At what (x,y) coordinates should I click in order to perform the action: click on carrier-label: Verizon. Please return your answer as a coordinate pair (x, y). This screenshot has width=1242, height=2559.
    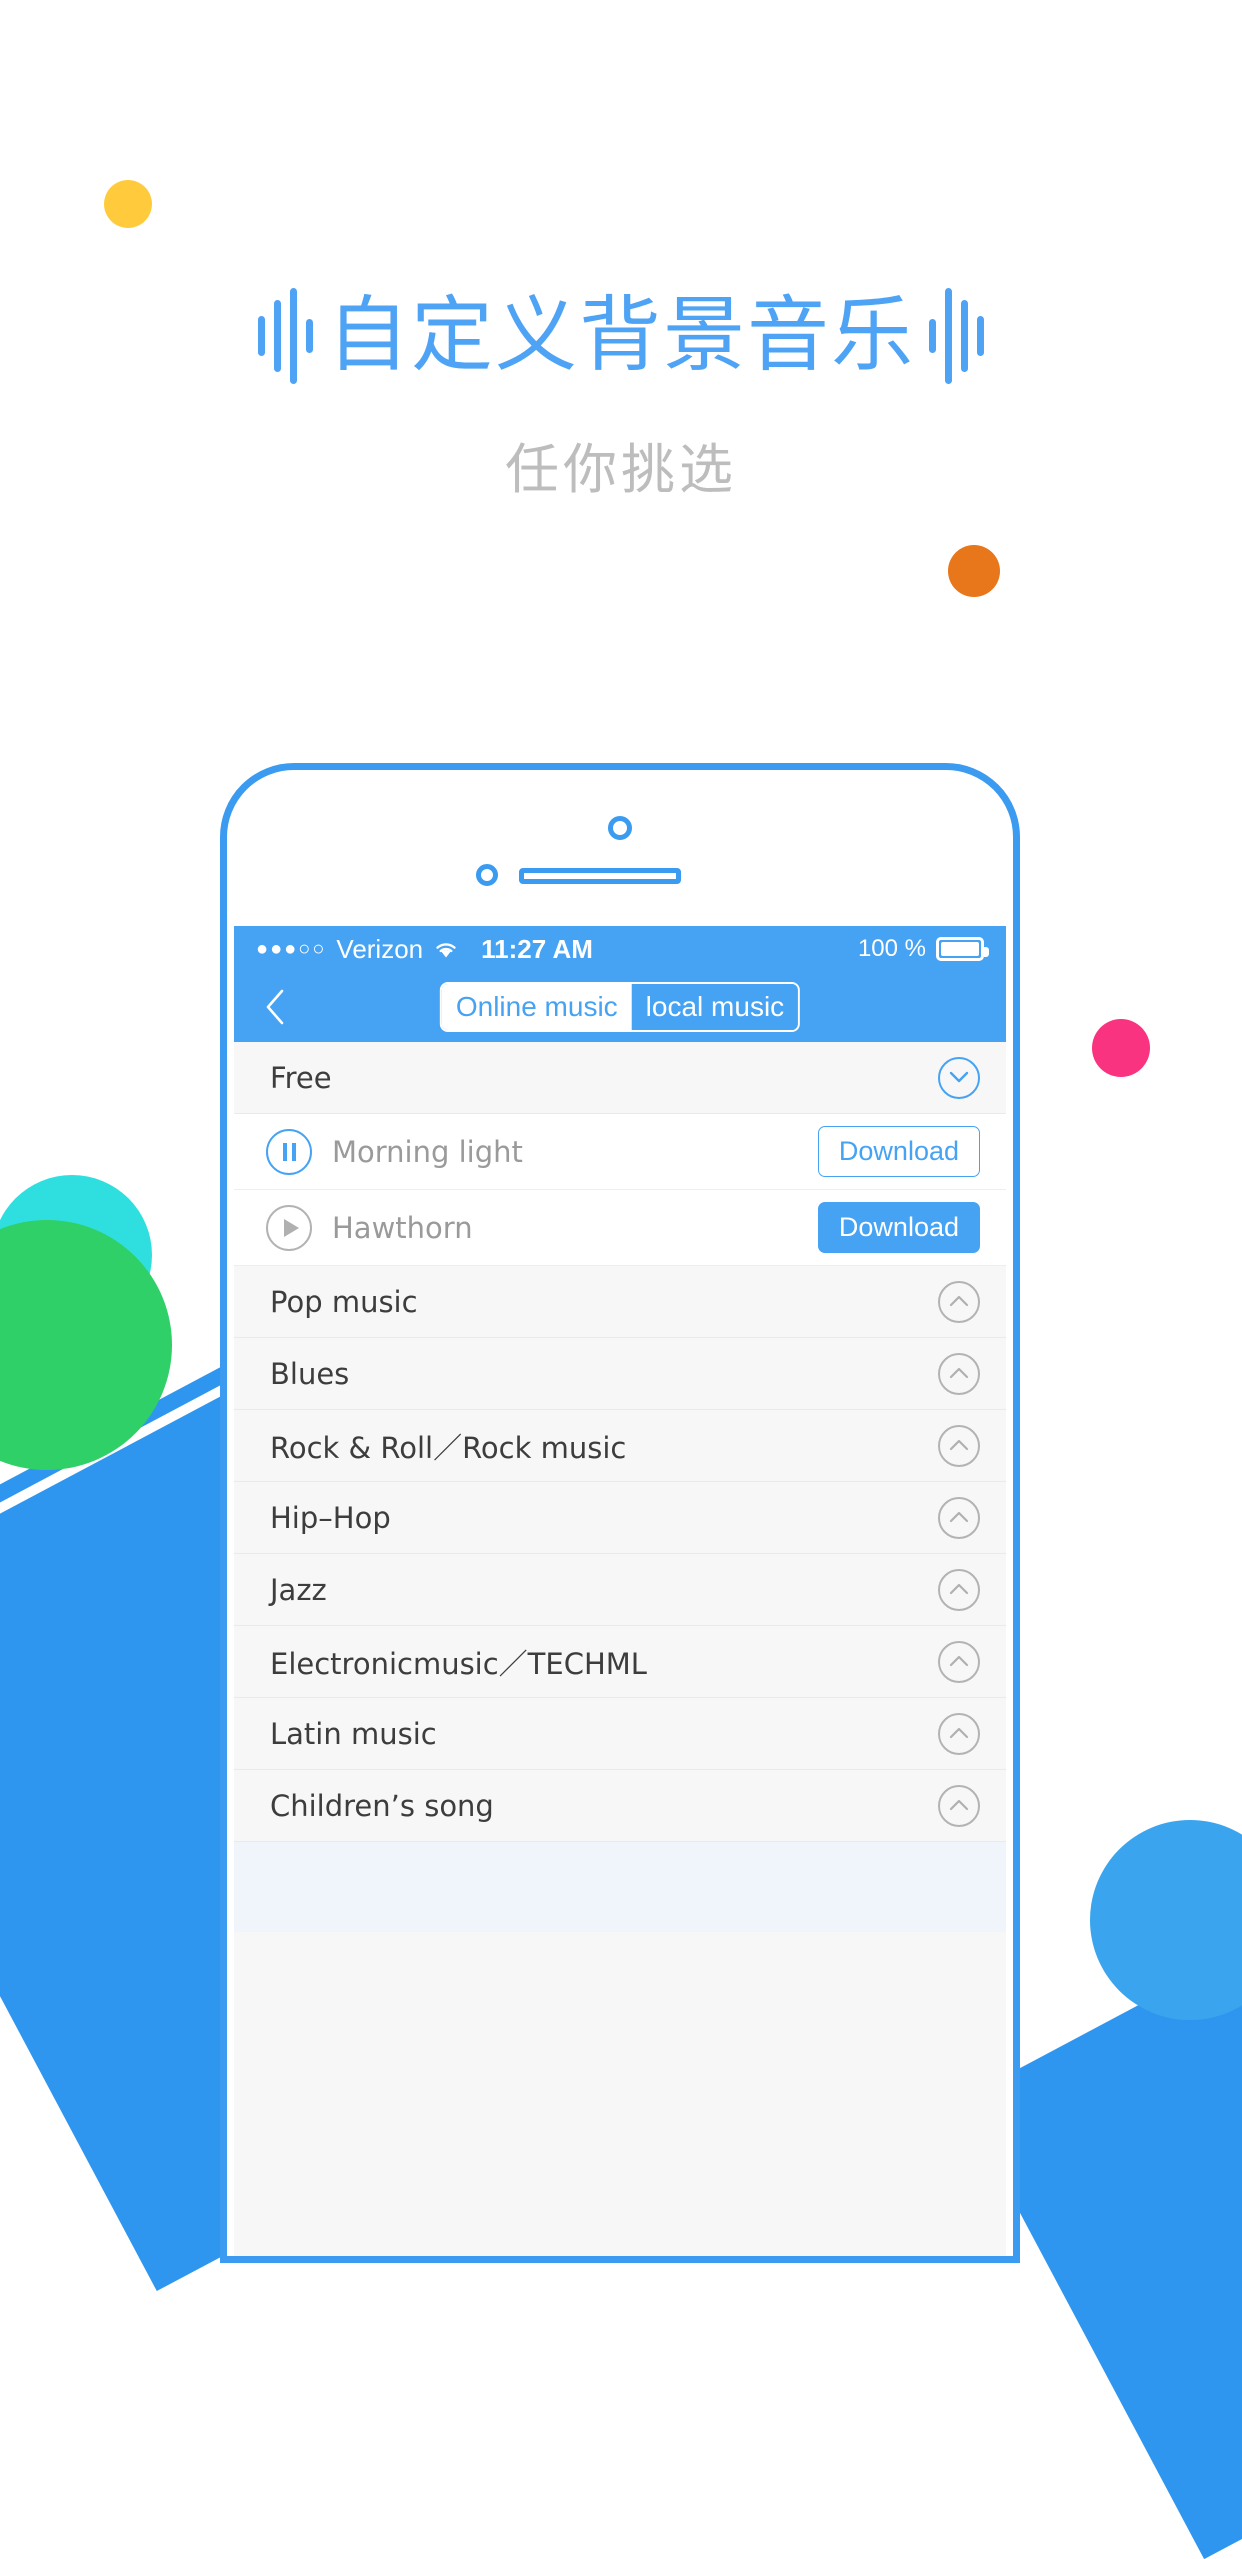
    Looking at the image, I should click on (380, 948).